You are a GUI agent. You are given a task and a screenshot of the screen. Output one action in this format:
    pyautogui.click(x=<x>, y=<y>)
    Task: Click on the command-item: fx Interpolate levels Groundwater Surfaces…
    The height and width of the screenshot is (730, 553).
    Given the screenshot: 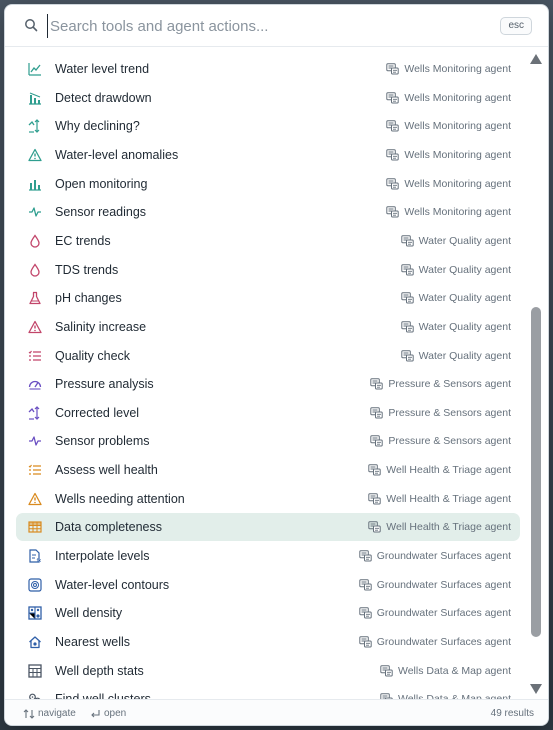 What is the action you would take?
    pyautogui.click(x=268, y=556)
    